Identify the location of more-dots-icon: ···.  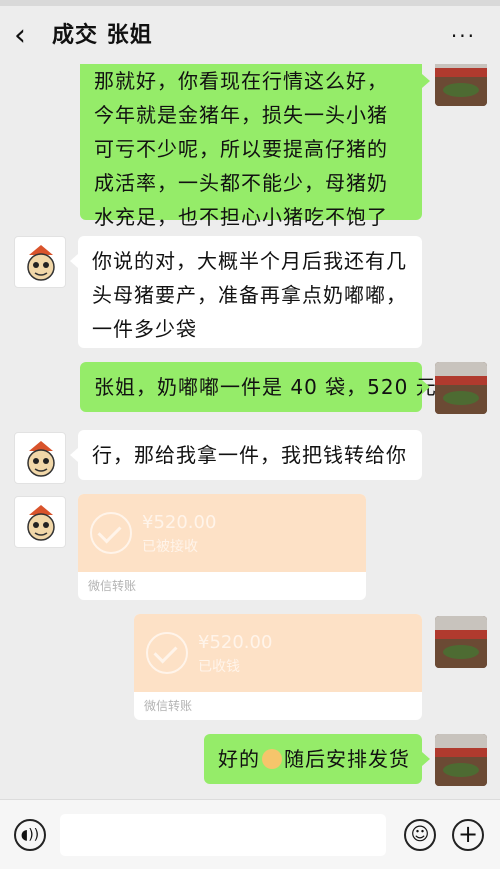
(463, 36).